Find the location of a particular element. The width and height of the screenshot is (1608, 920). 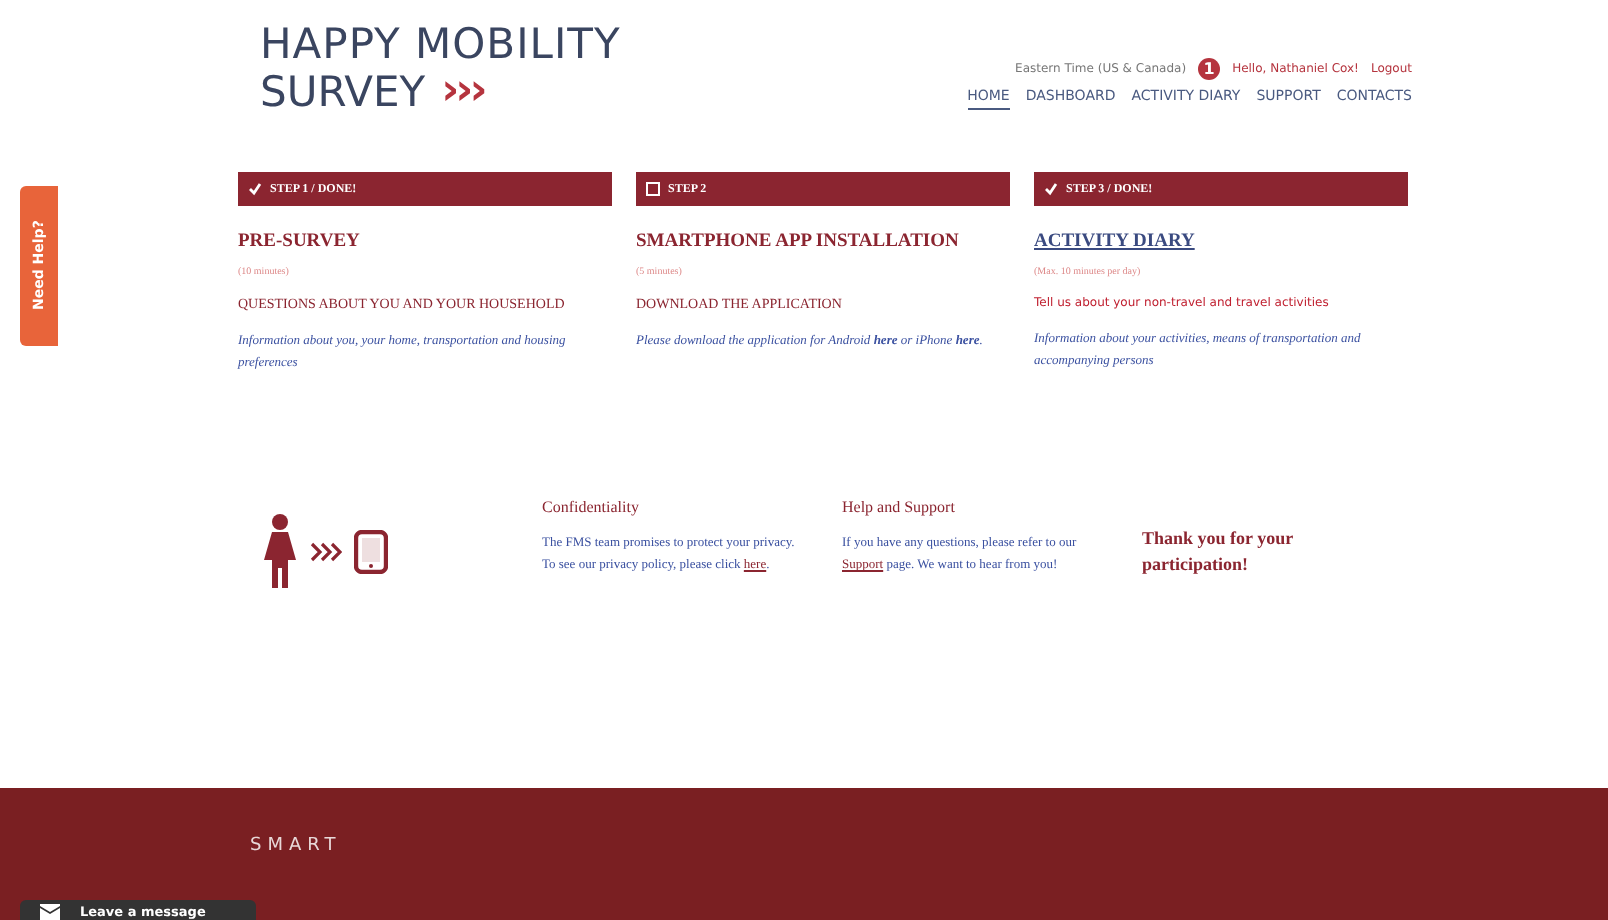

tablet-icon is located at coordinates (371, 552).